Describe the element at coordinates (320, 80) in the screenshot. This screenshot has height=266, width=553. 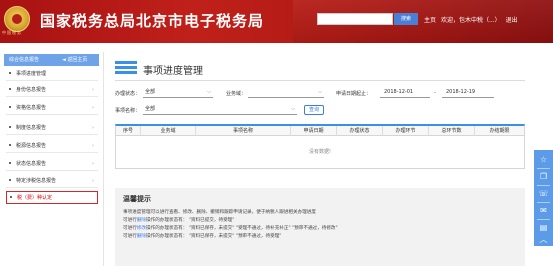
I see `divider` at that location.